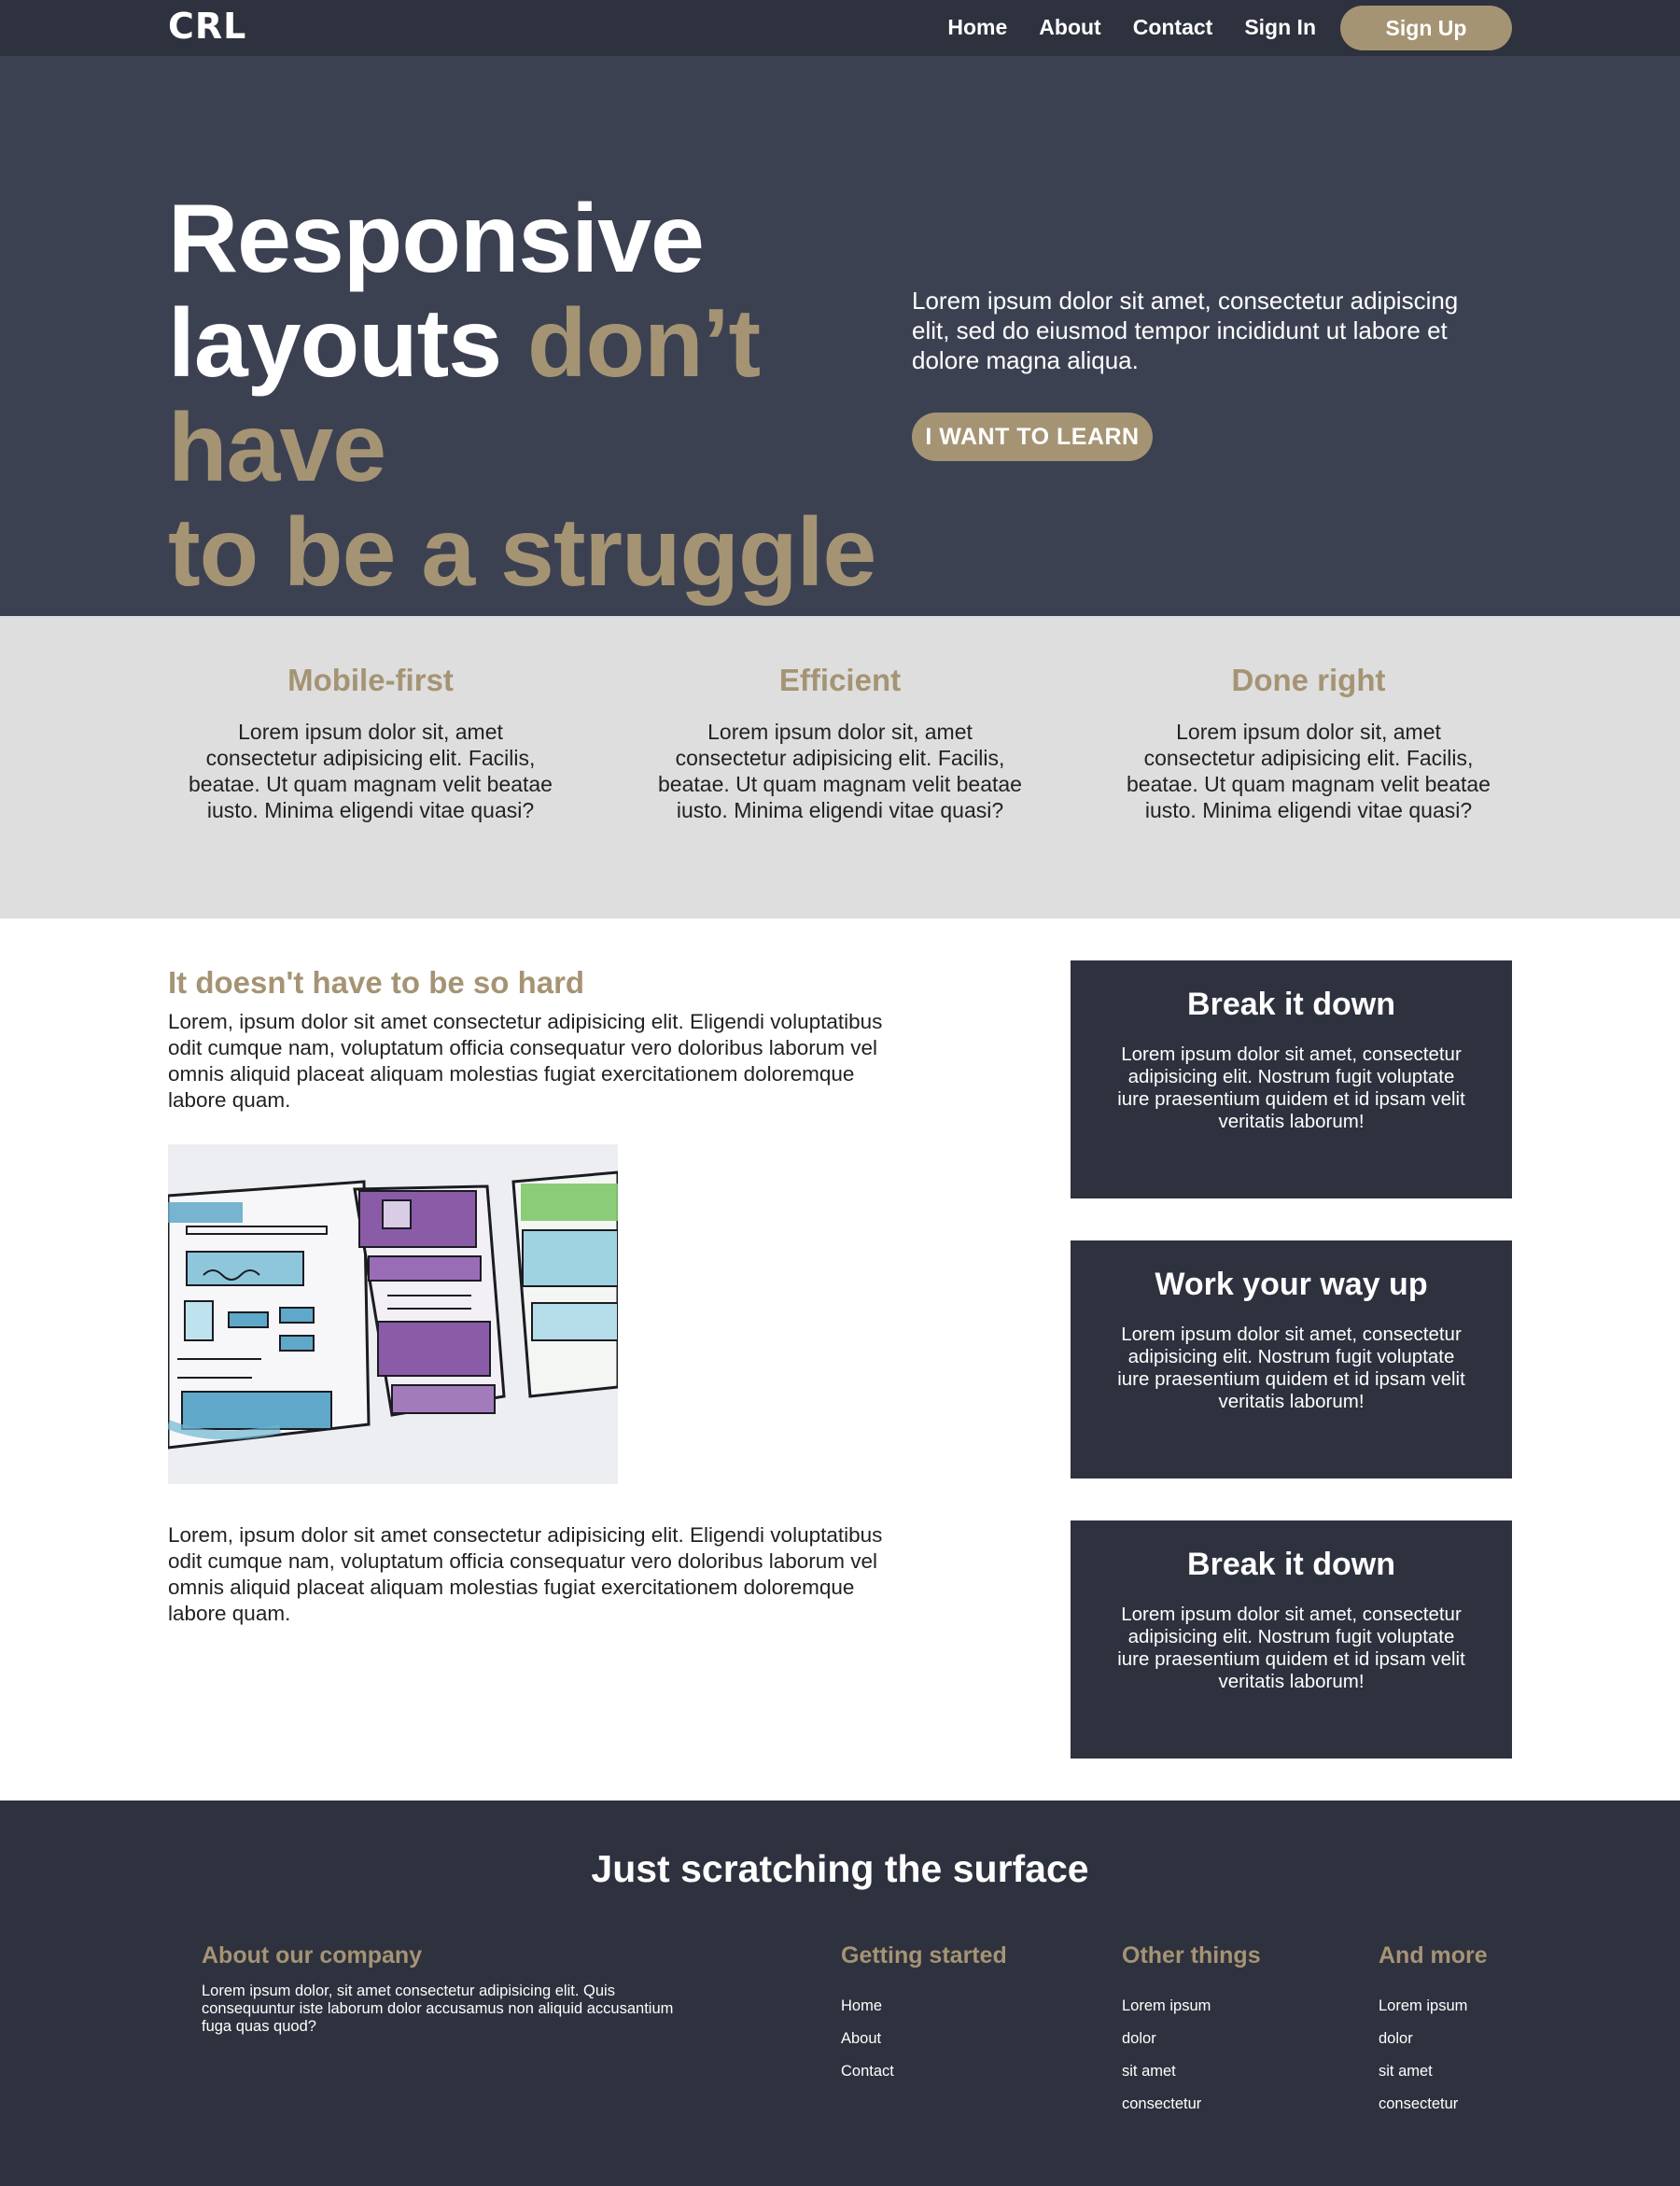  What do you see at coordinates (924, 2071) in the screenshot?
I see `footer-link-contact: Contact` at bounding box center [924, 2071].